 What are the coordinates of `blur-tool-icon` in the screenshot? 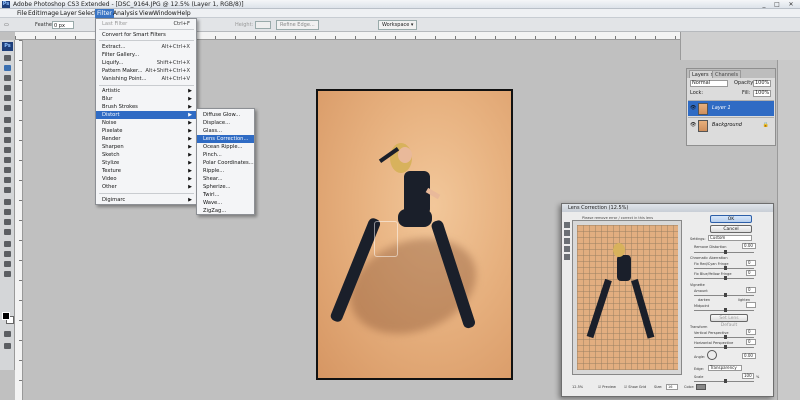 It's located at (7, 180).